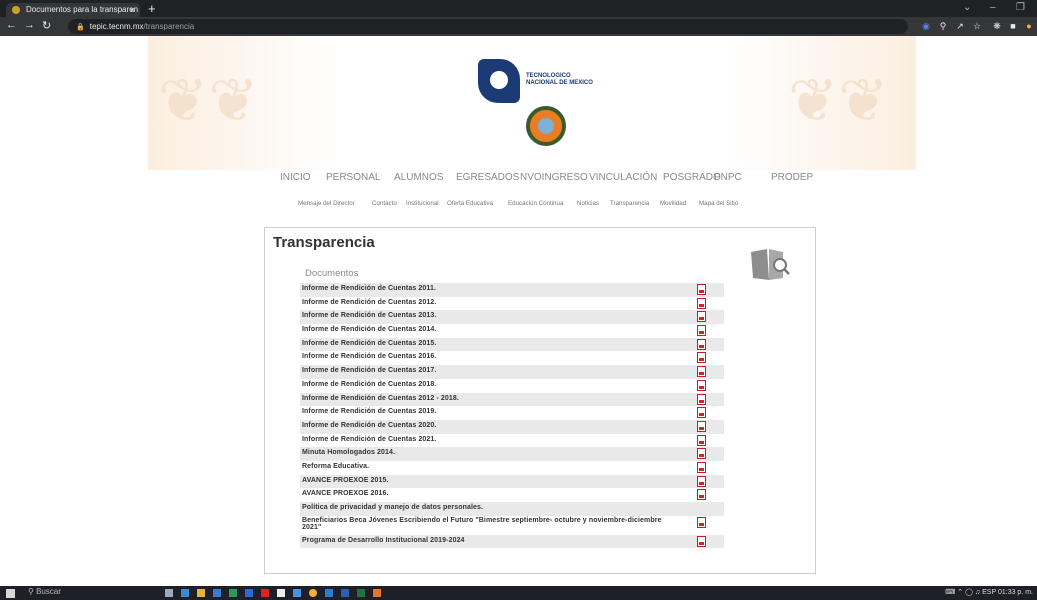 The width and height of the screenshot is (1037, 600). Describe the element at coordinates (152, 8) in the screenshot. I see `new-tab-button: +` at that location.